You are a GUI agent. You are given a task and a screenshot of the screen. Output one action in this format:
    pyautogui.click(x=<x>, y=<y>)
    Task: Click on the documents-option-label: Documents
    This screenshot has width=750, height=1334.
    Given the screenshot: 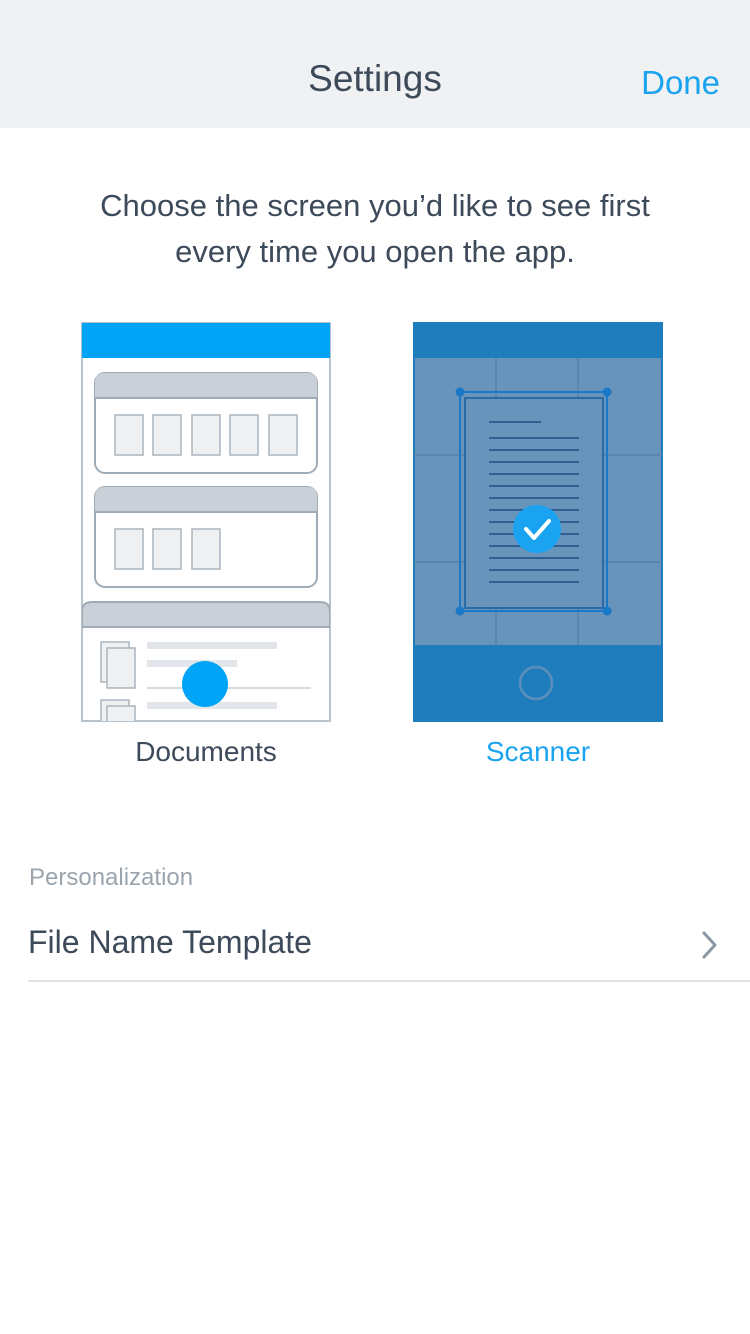 What is the action you would take?
    pyautogui.click(x=206, y=751)
    